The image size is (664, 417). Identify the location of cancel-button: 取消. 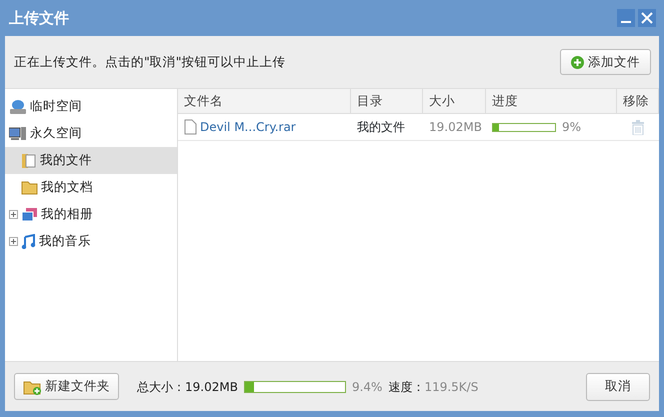
(618, 386).